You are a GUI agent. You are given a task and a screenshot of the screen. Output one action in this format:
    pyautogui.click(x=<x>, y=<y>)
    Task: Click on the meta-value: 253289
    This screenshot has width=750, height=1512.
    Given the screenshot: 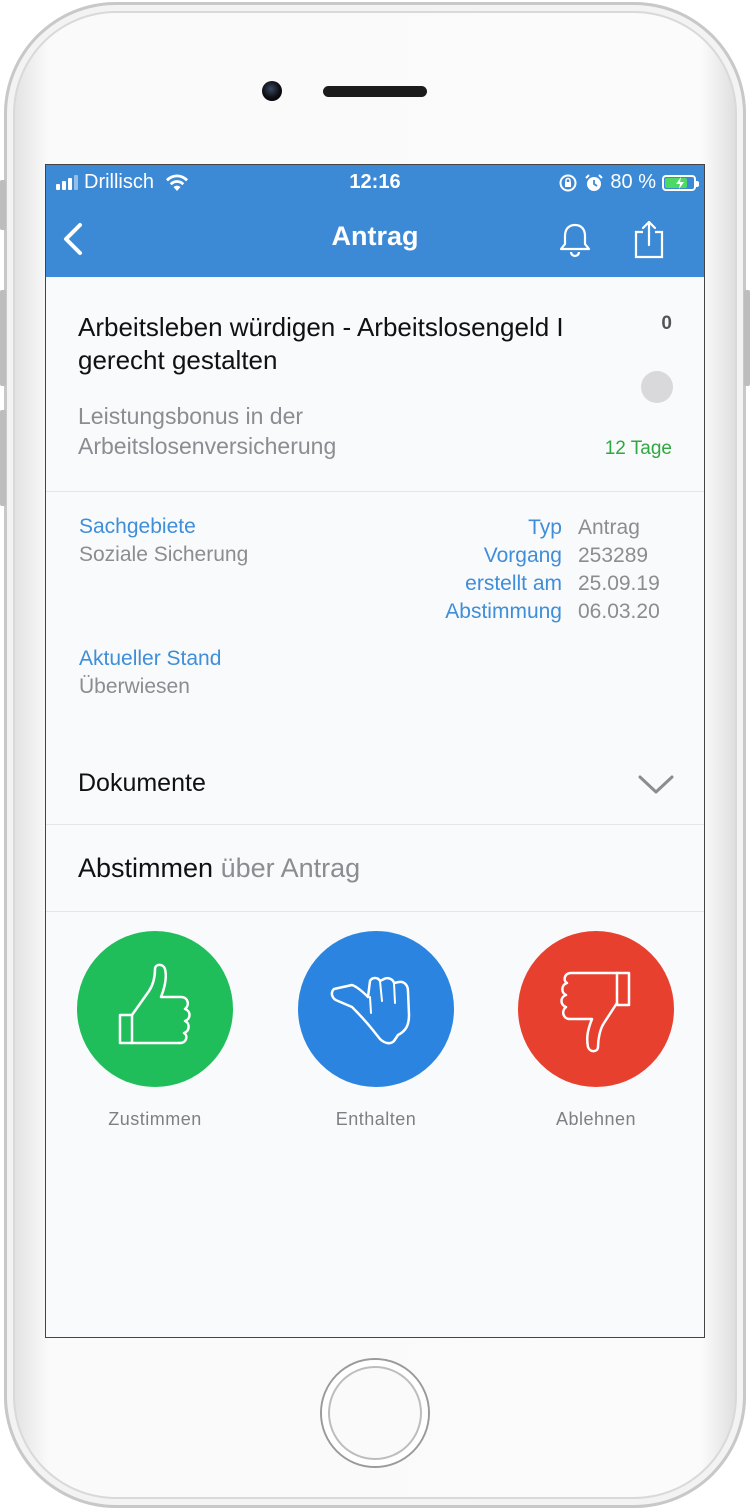 What is the action you would take?
    pyautogui.click(x=613, y=555)
    